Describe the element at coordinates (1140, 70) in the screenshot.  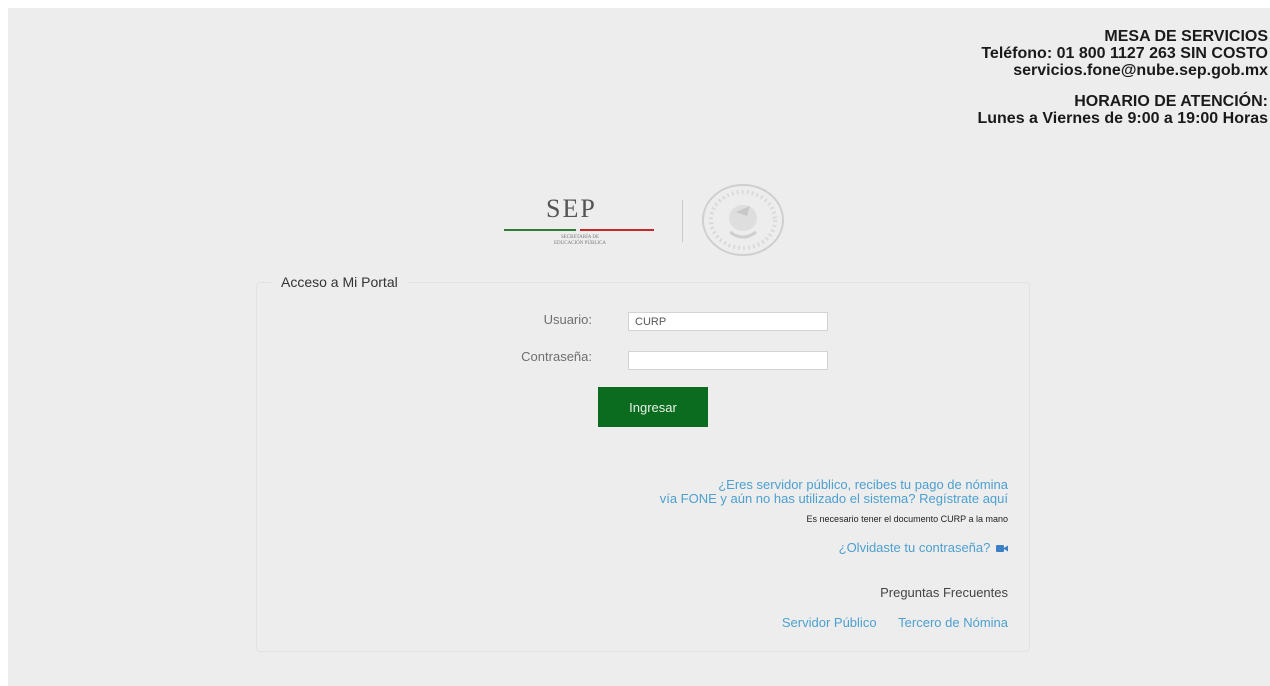
I see `service-desk-email: servicios.fone@nube.sep.gob.mx` at that location.